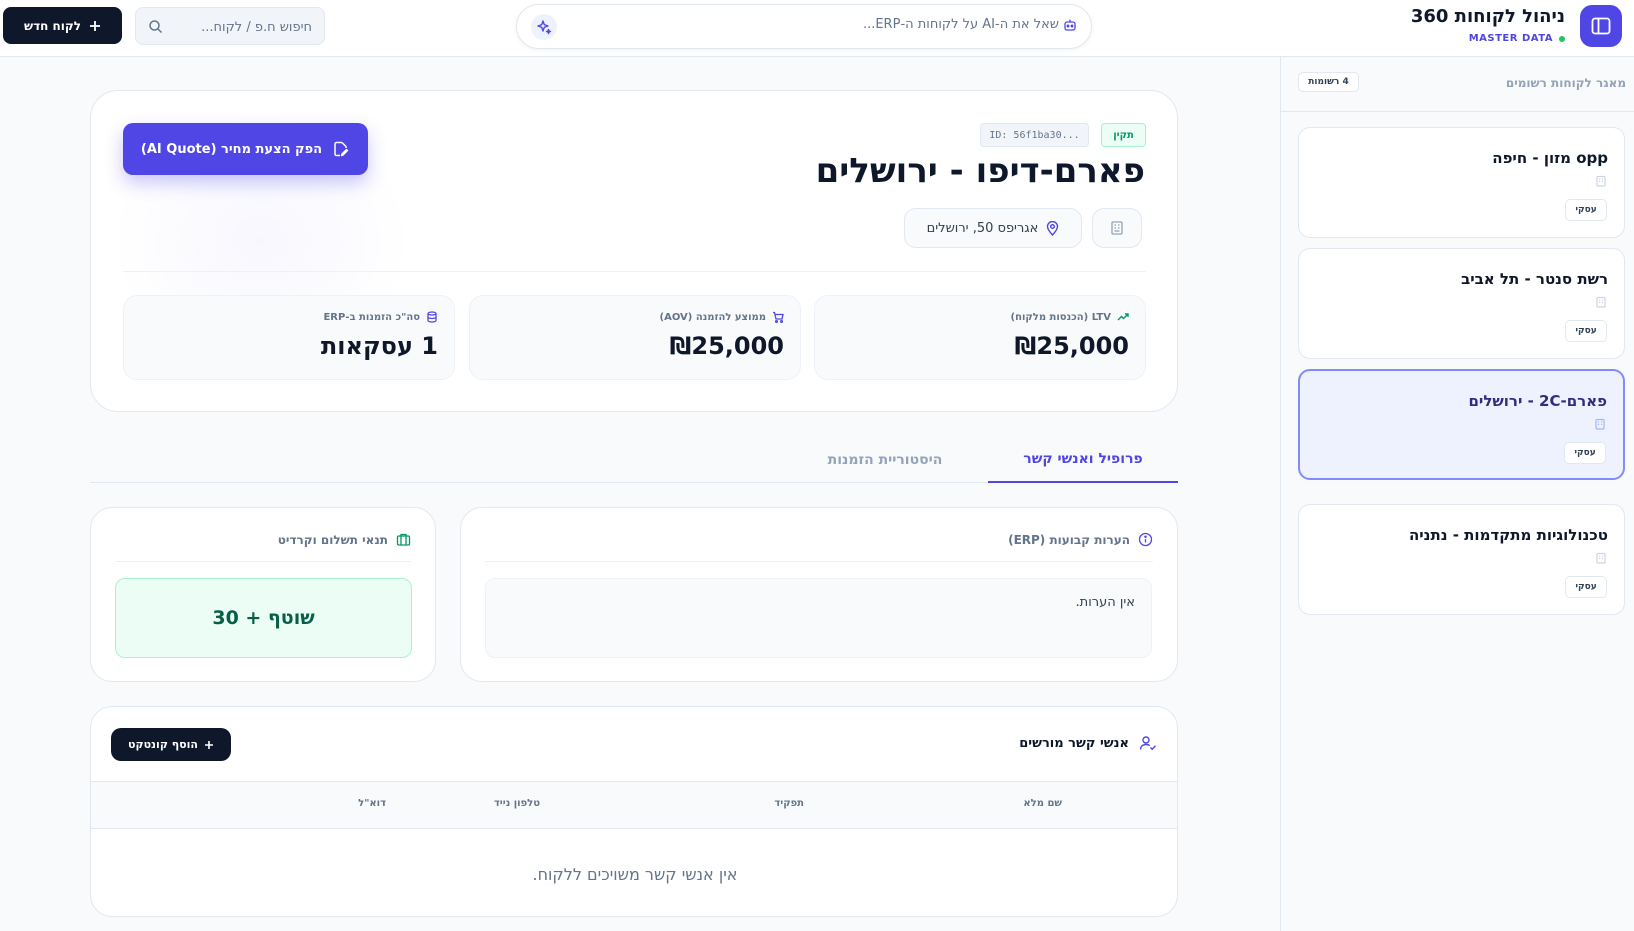 This screenshot has height=931, width=1634. What do you see at coordinates (1123, 135) in the screenshot?
I see `status-badge: תקין` at bounding box center [1123, 135].